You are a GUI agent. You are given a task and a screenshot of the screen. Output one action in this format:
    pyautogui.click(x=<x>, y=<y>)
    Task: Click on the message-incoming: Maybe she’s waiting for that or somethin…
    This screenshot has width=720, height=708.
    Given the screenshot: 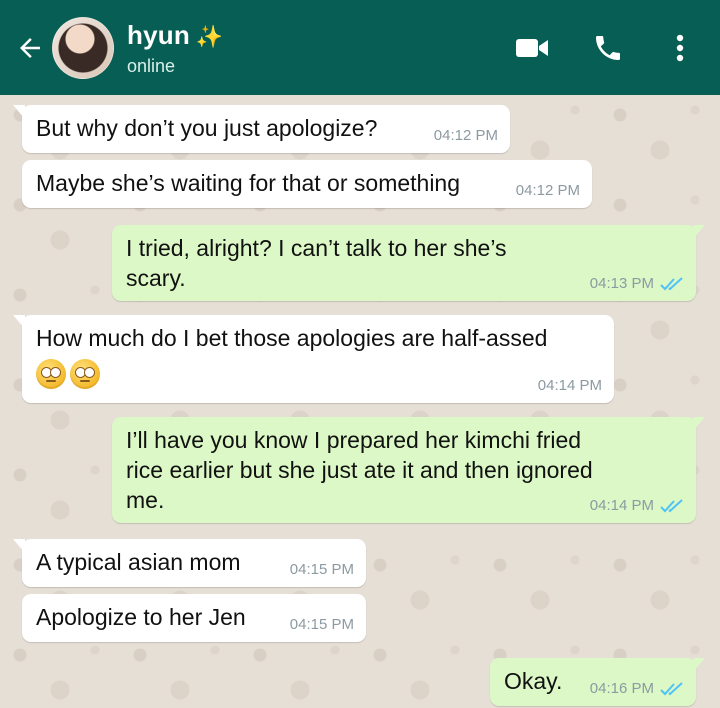 What is the action you would take?
    pyautogui.click(x=307, y=184)
    